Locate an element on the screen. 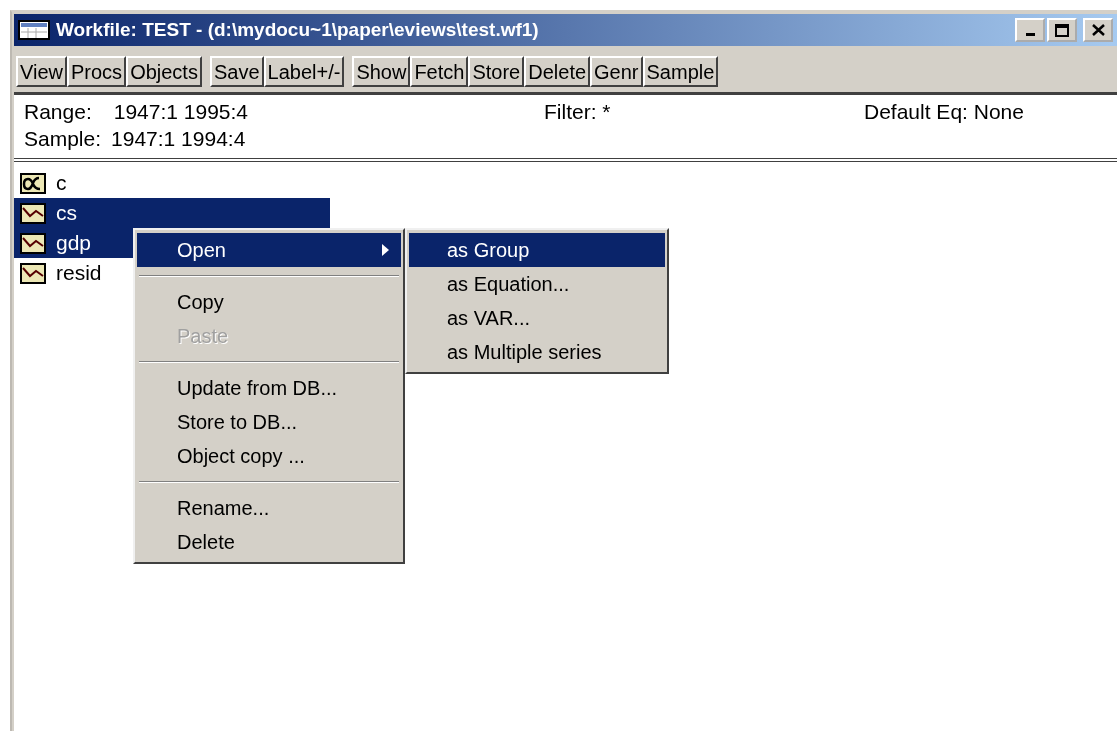 The height and width of the screenshot is (731, 1117). window-title: Workfile: TEST - (d:\mydocu~1\paper\eviews\test.wf1) is located at coordinates (298, 30).